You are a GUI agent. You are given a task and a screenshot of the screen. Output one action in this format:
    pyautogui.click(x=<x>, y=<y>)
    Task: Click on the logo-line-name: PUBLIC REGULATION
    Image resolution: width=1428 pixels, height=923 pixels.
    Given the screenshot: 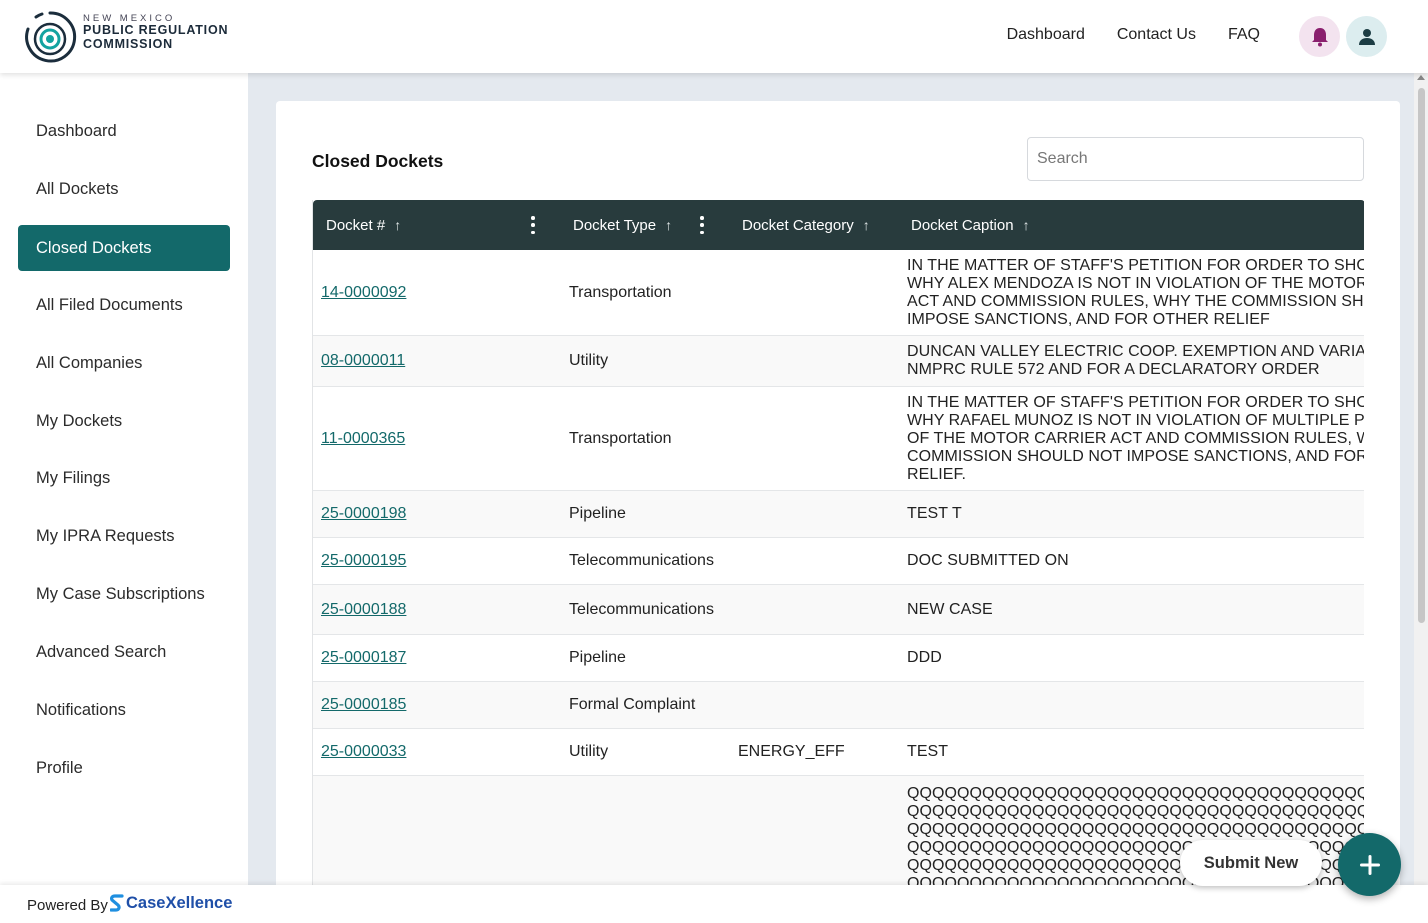 What is the action you would take?
    pyautogui.click(x=156, y=30)
    